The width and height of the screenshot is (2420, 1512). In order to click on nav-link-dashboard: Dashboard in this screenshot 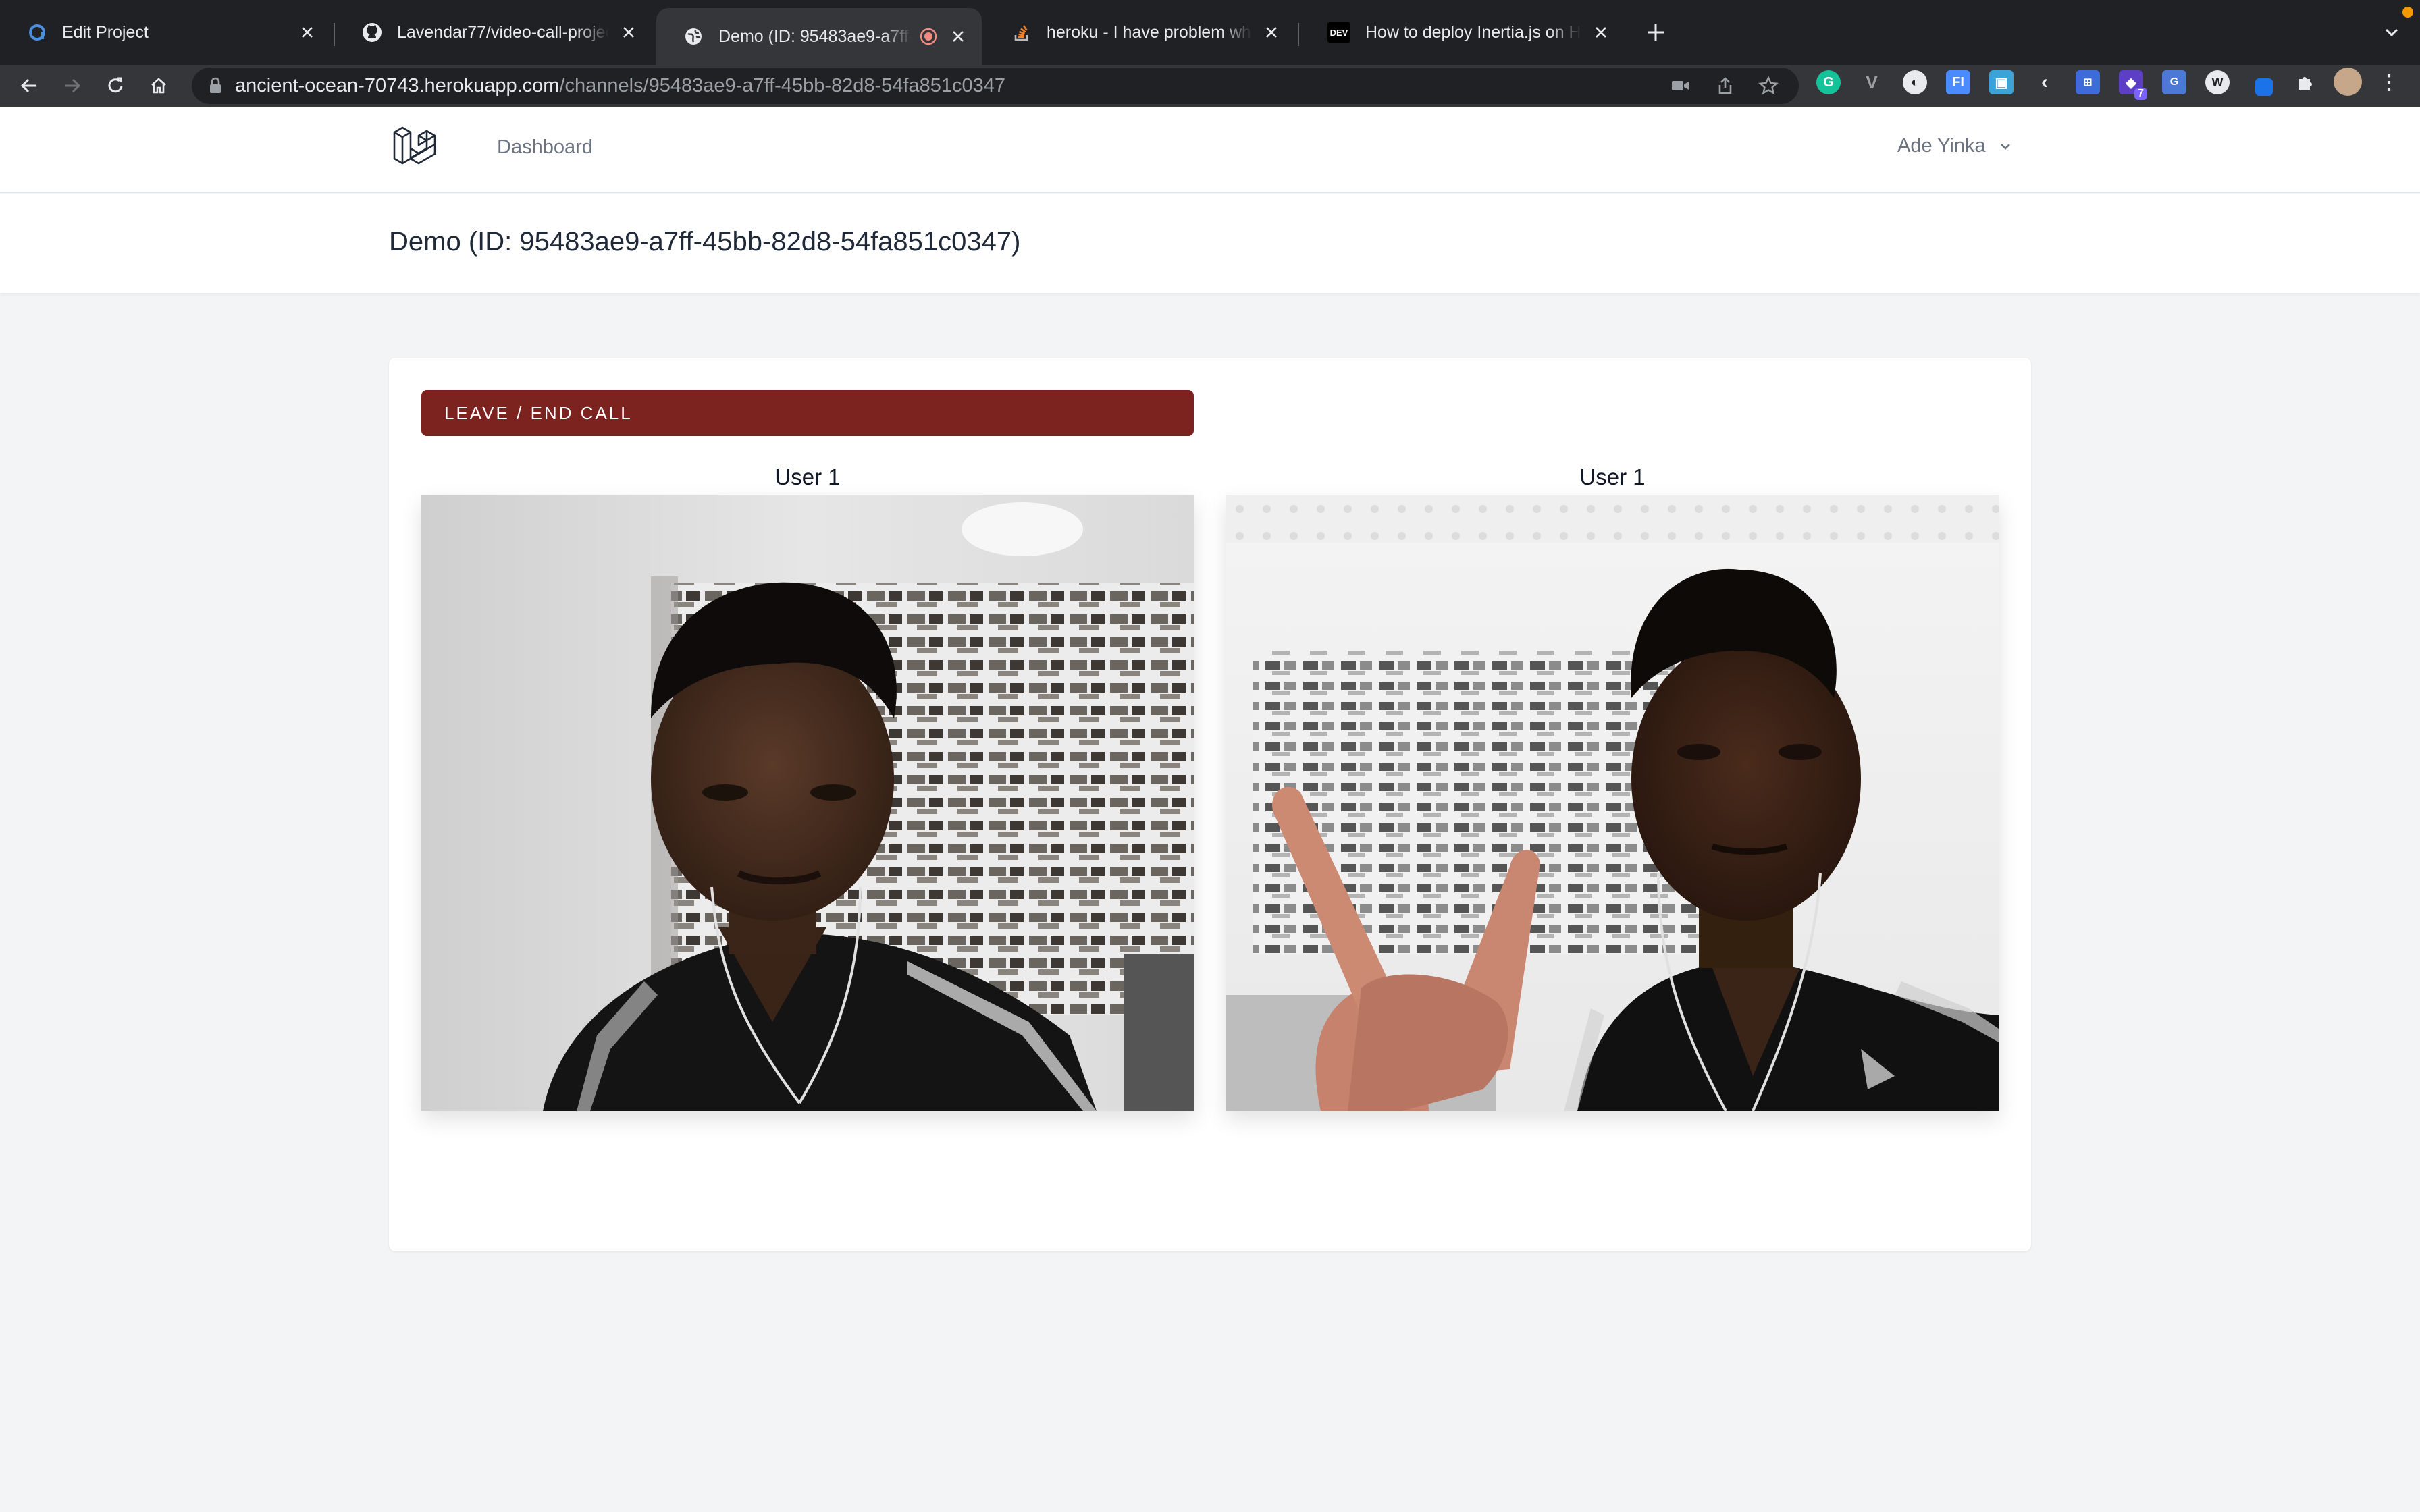, I will do `click(545, 147)`.